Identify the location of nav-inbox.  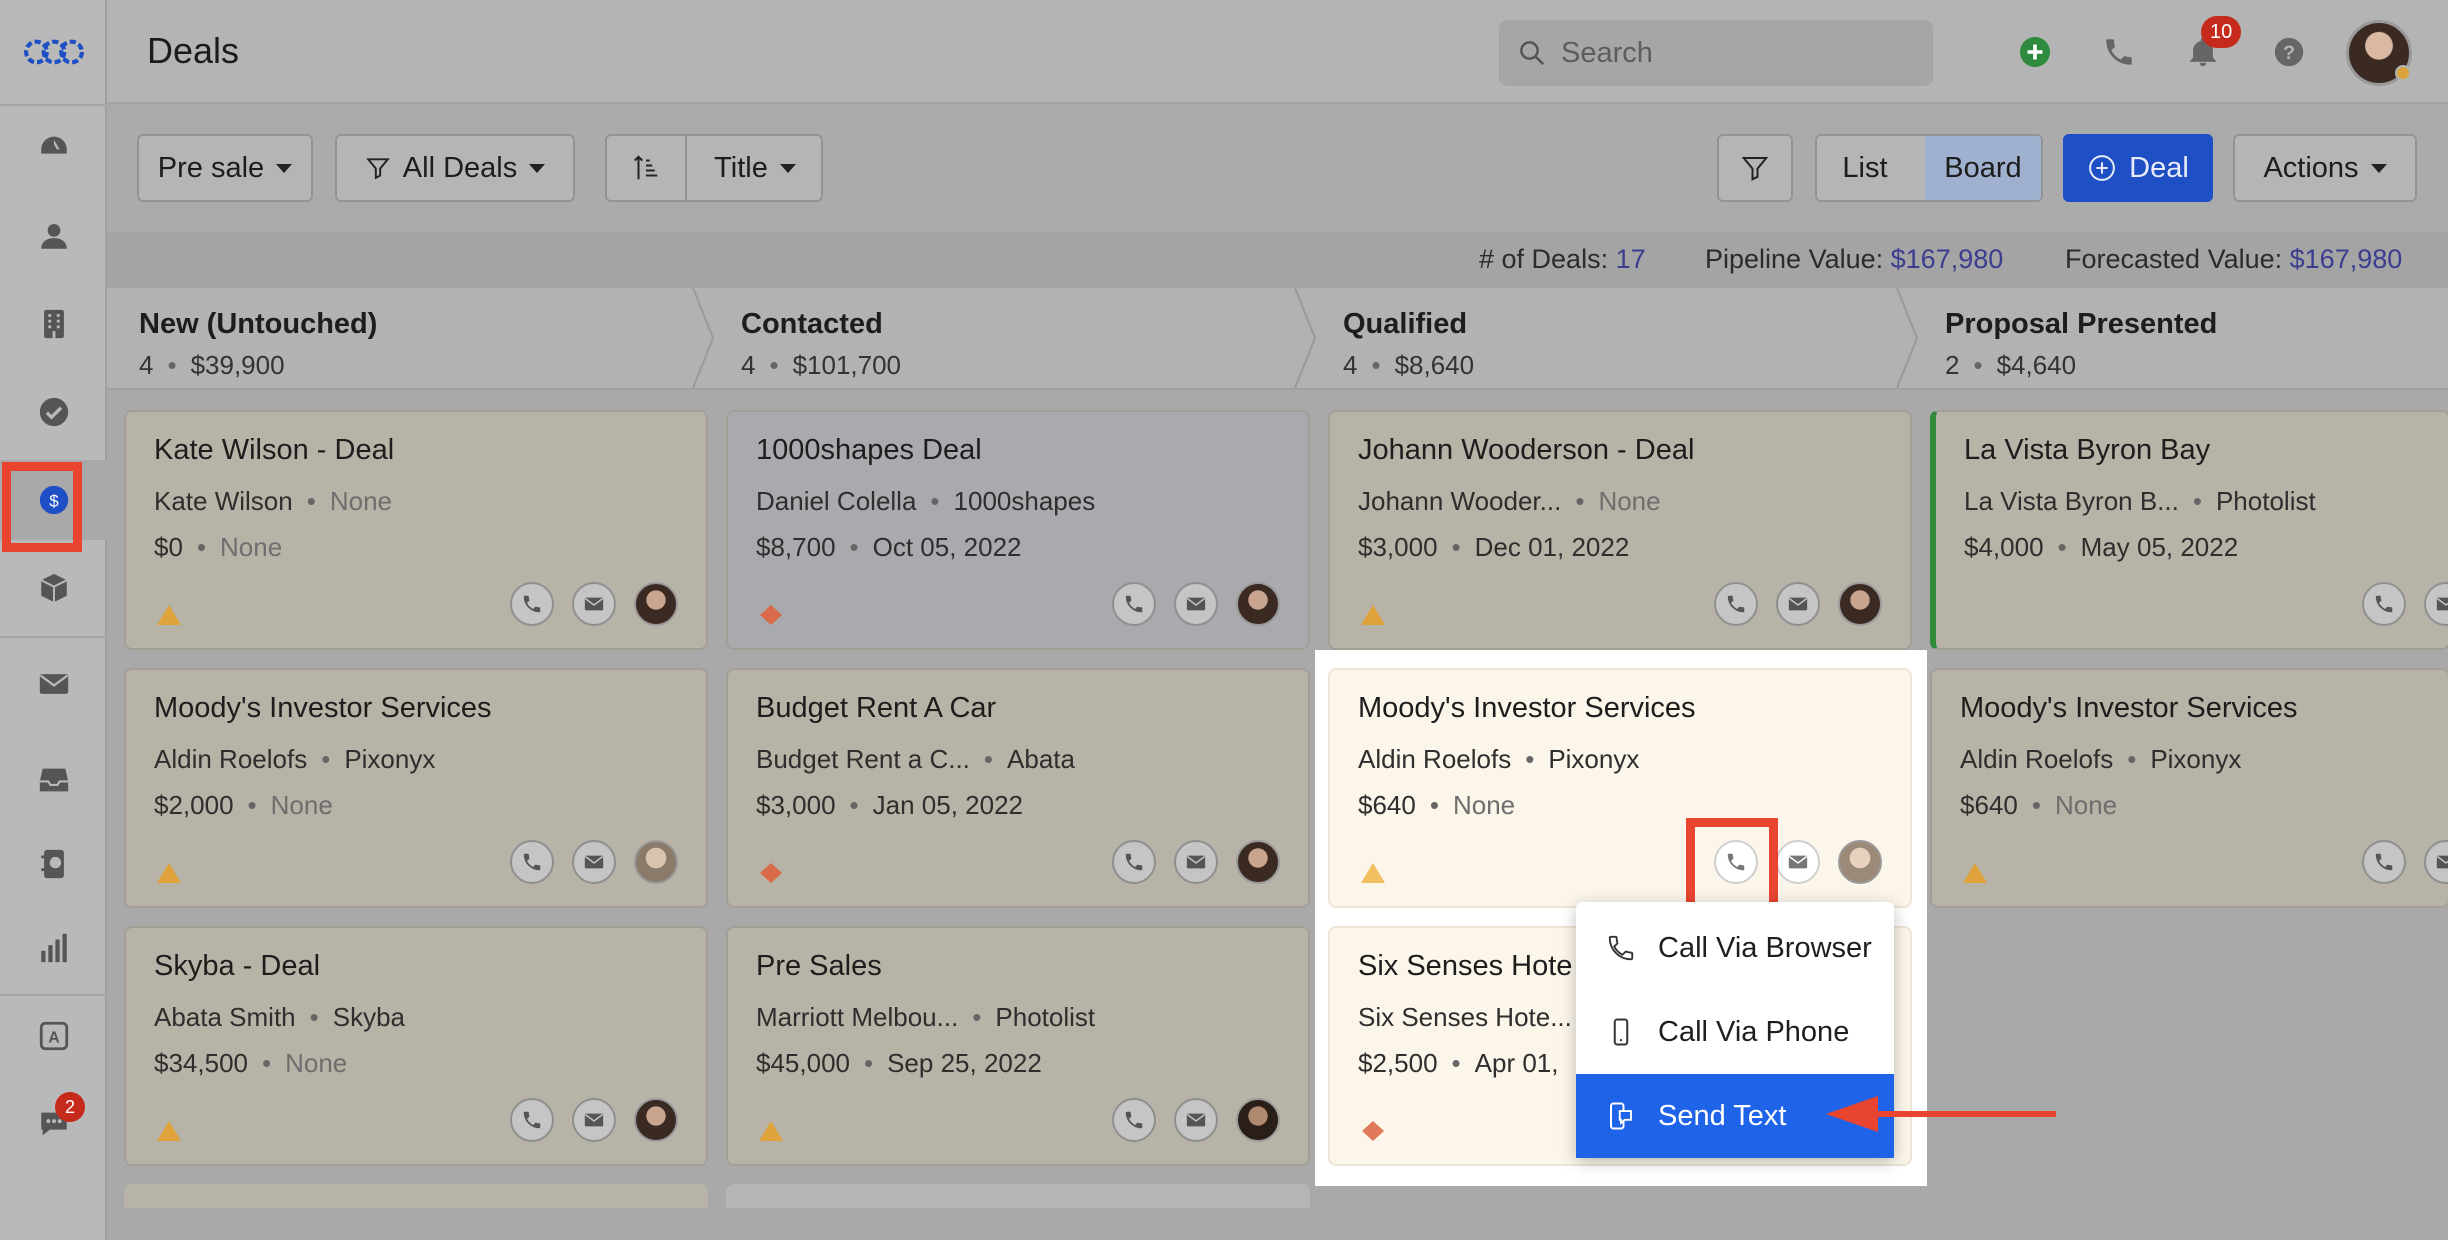
(53, 780).